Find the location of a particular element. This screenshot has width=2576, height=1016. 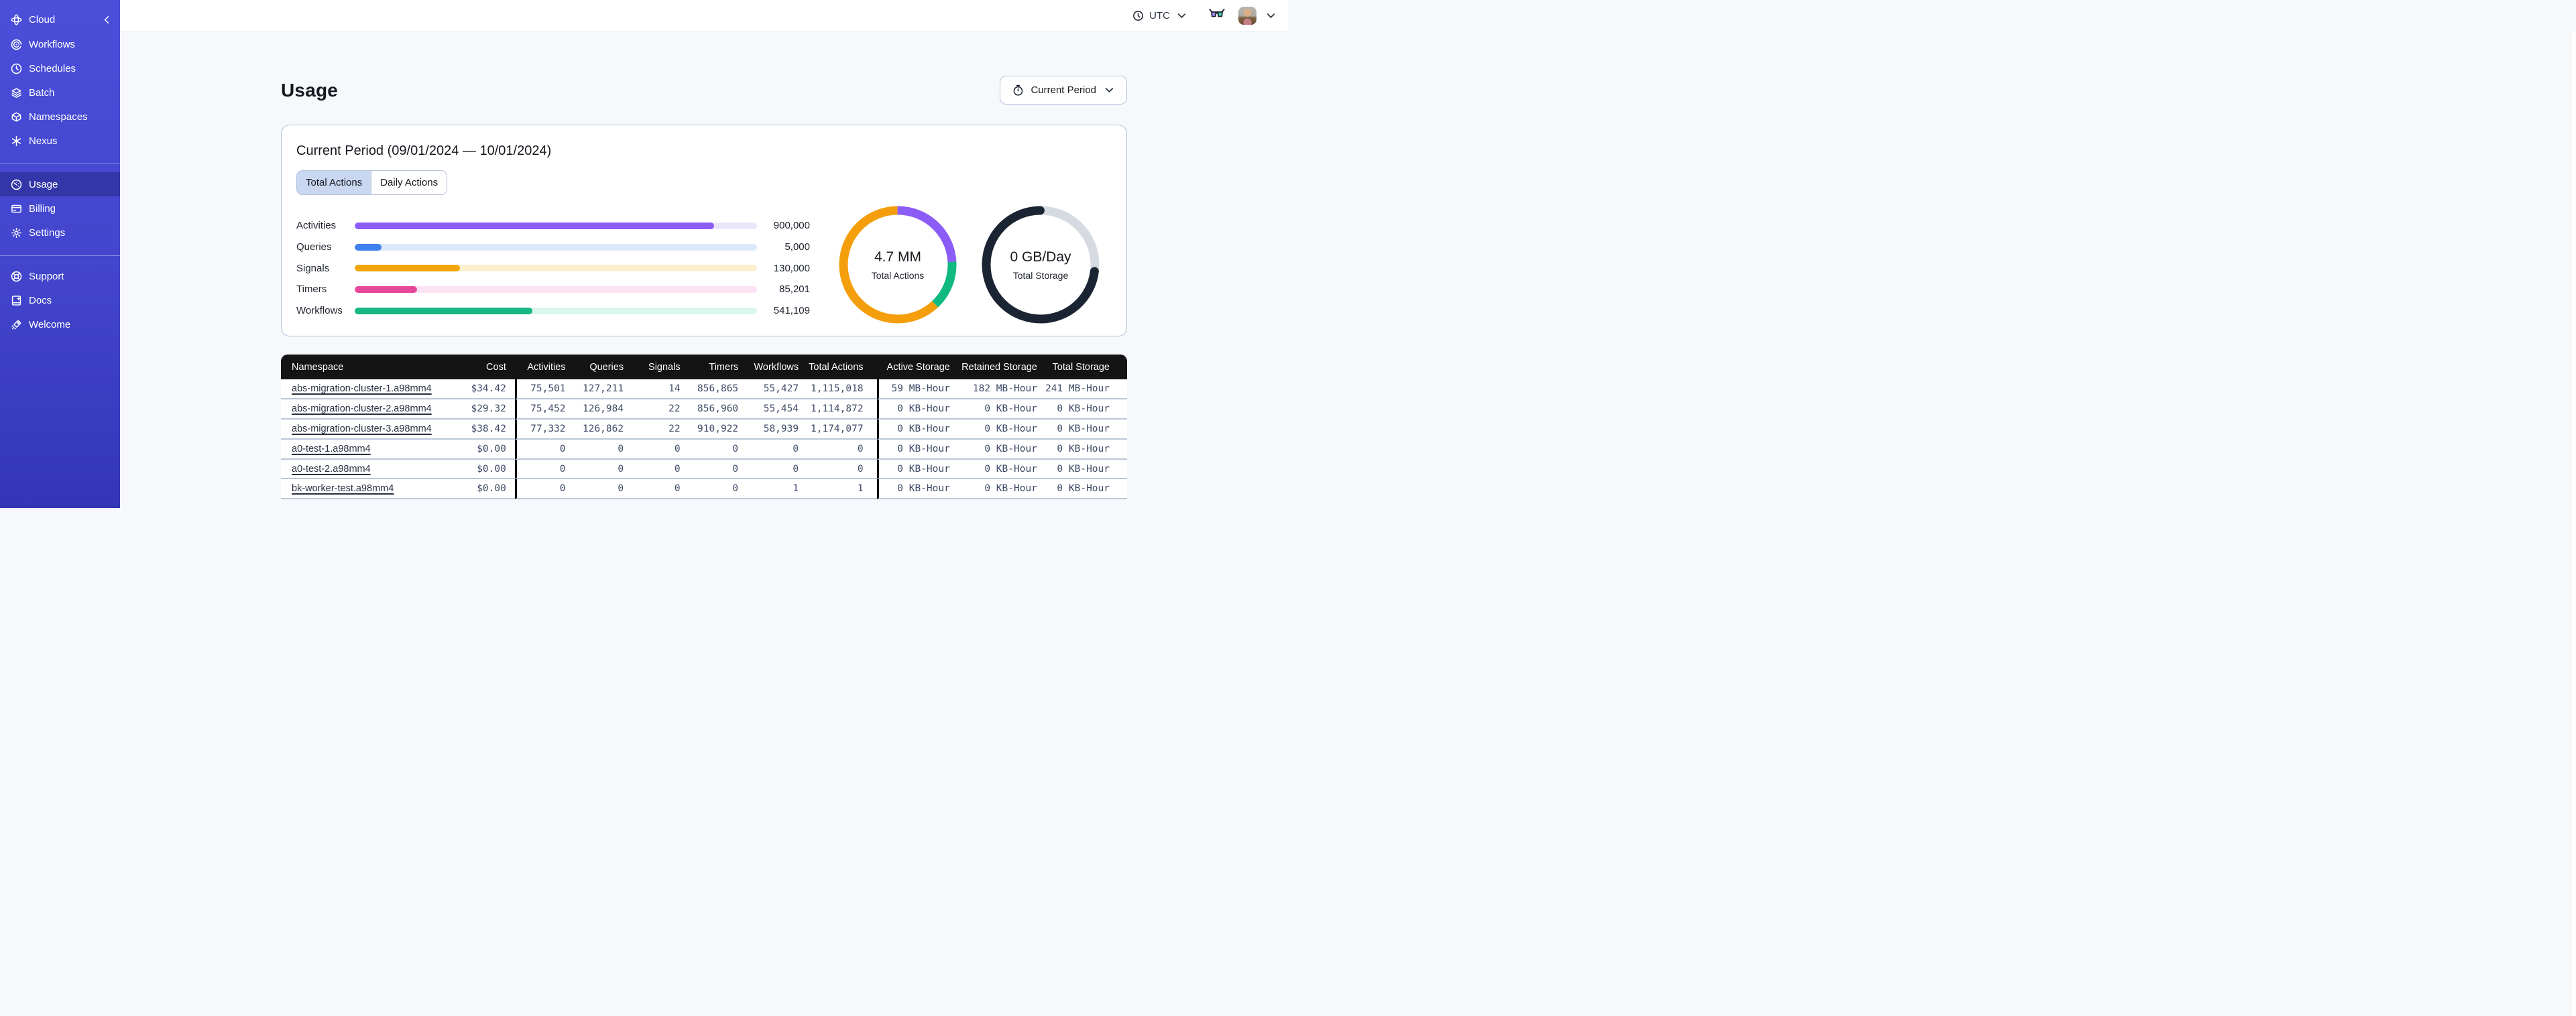

namespace-link: bk-worker-test.a98mm4 is located at coordinates (343, 488).